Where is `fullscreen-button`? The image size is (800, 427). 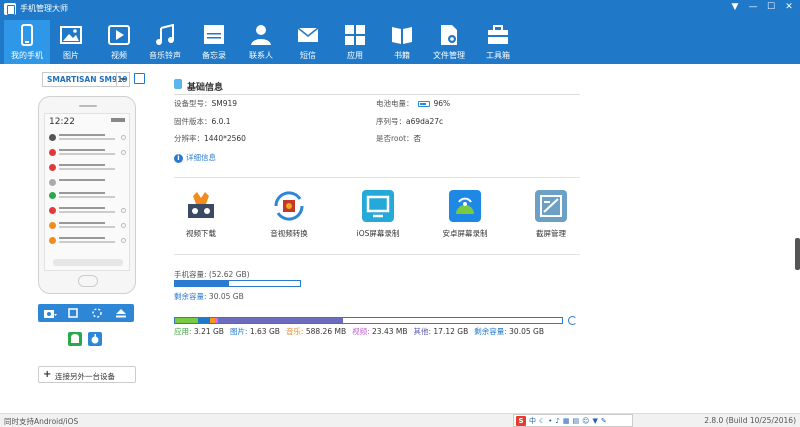 fullscreen-button is located at coordinates (74, 313).